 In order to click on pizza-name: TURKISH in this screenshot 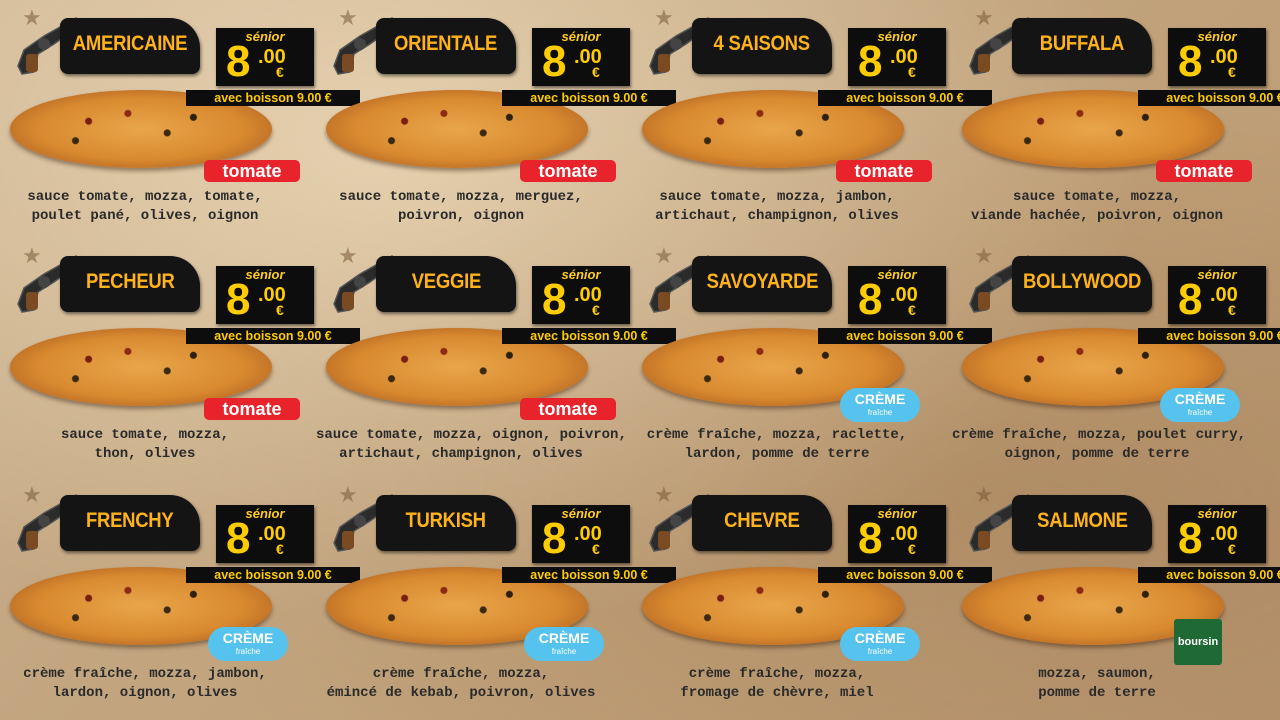, I will do `click(446, 520)`.